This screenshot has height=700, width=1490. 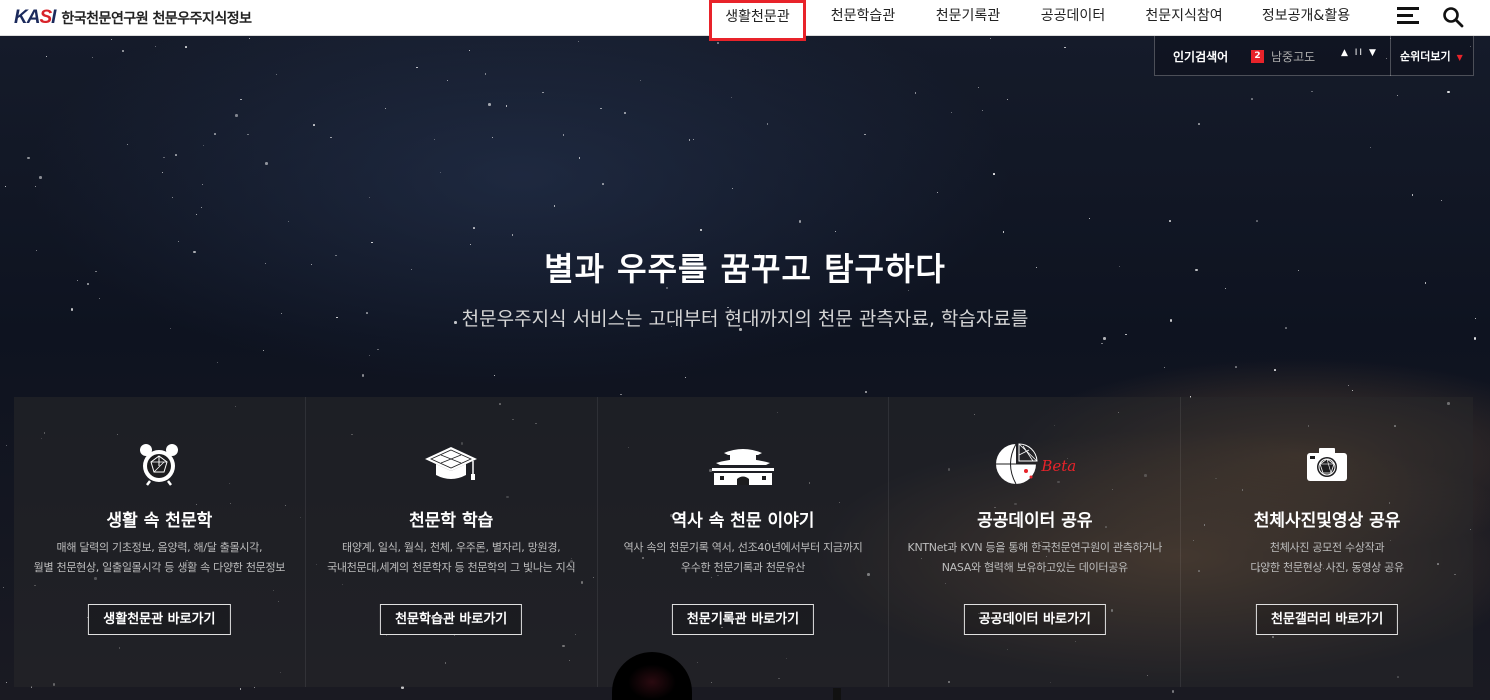 I want to click on beta-label: Beta, so click(x=1059, y=466).